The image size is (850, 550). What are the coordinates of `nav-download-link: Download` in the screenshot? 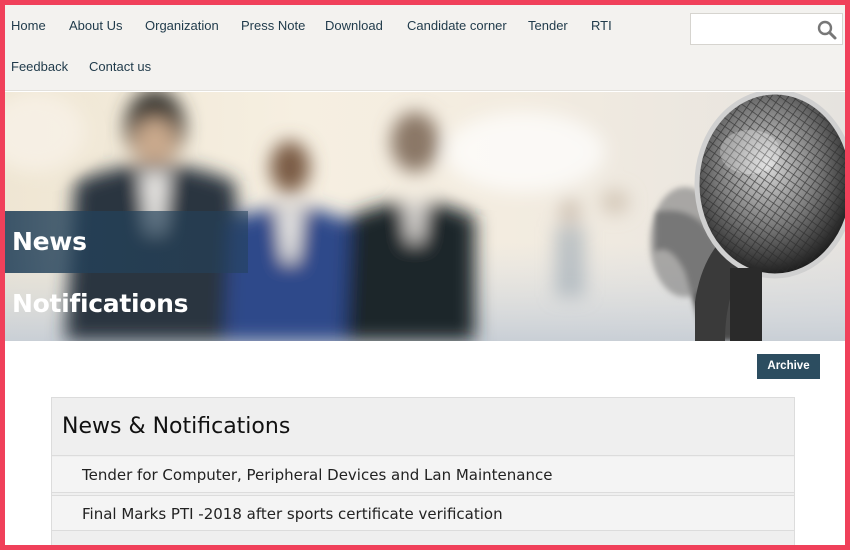 It's located at (354, 25).